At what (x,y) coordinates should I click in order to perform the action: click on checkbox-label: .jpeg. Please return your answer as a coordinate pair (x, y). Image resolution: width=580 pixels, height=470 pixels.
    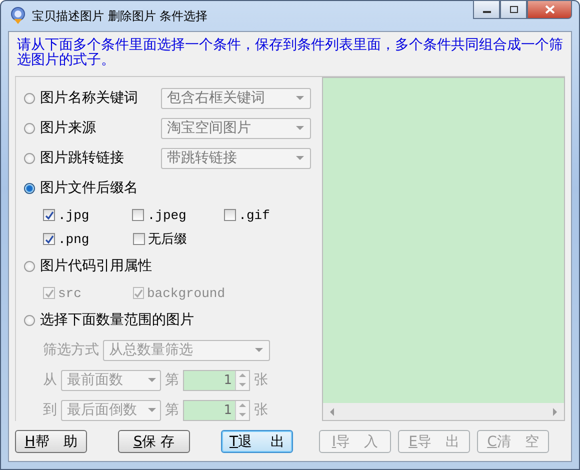
    Looking at the image, I should click on (166, 215).